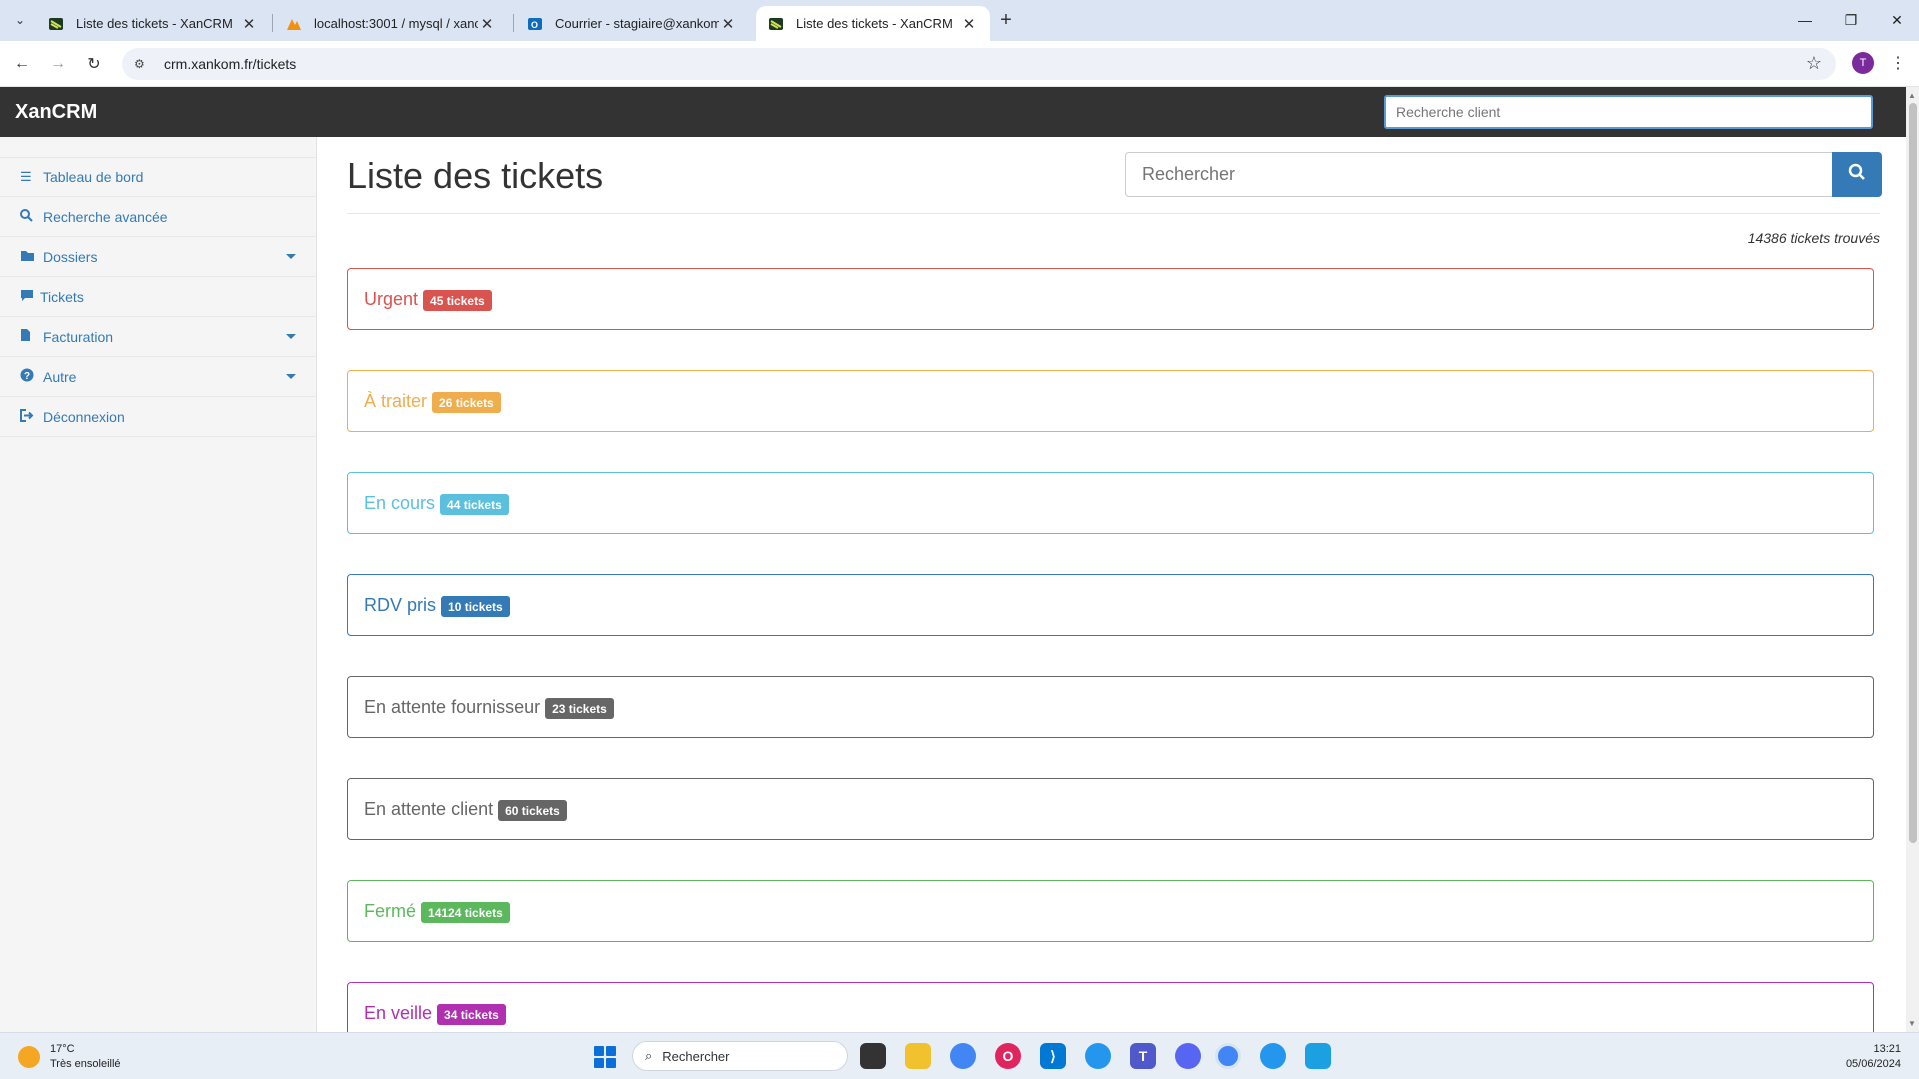  What do you see at coordinates (84, 416) in the screenshot?
I see `sidebar-item-label: Déconnexion` at bounding box center [84, 416].